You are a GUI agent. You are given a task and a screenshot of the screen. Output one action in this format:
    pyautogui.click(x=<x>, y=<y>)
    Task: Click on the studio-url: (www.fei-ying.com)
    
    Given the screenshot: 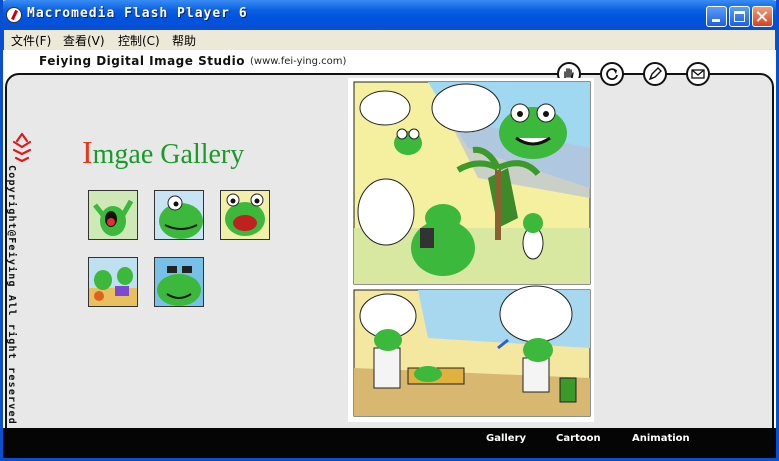 What is the action you would take?
    pyautogui.click(x=298, y=61)
    